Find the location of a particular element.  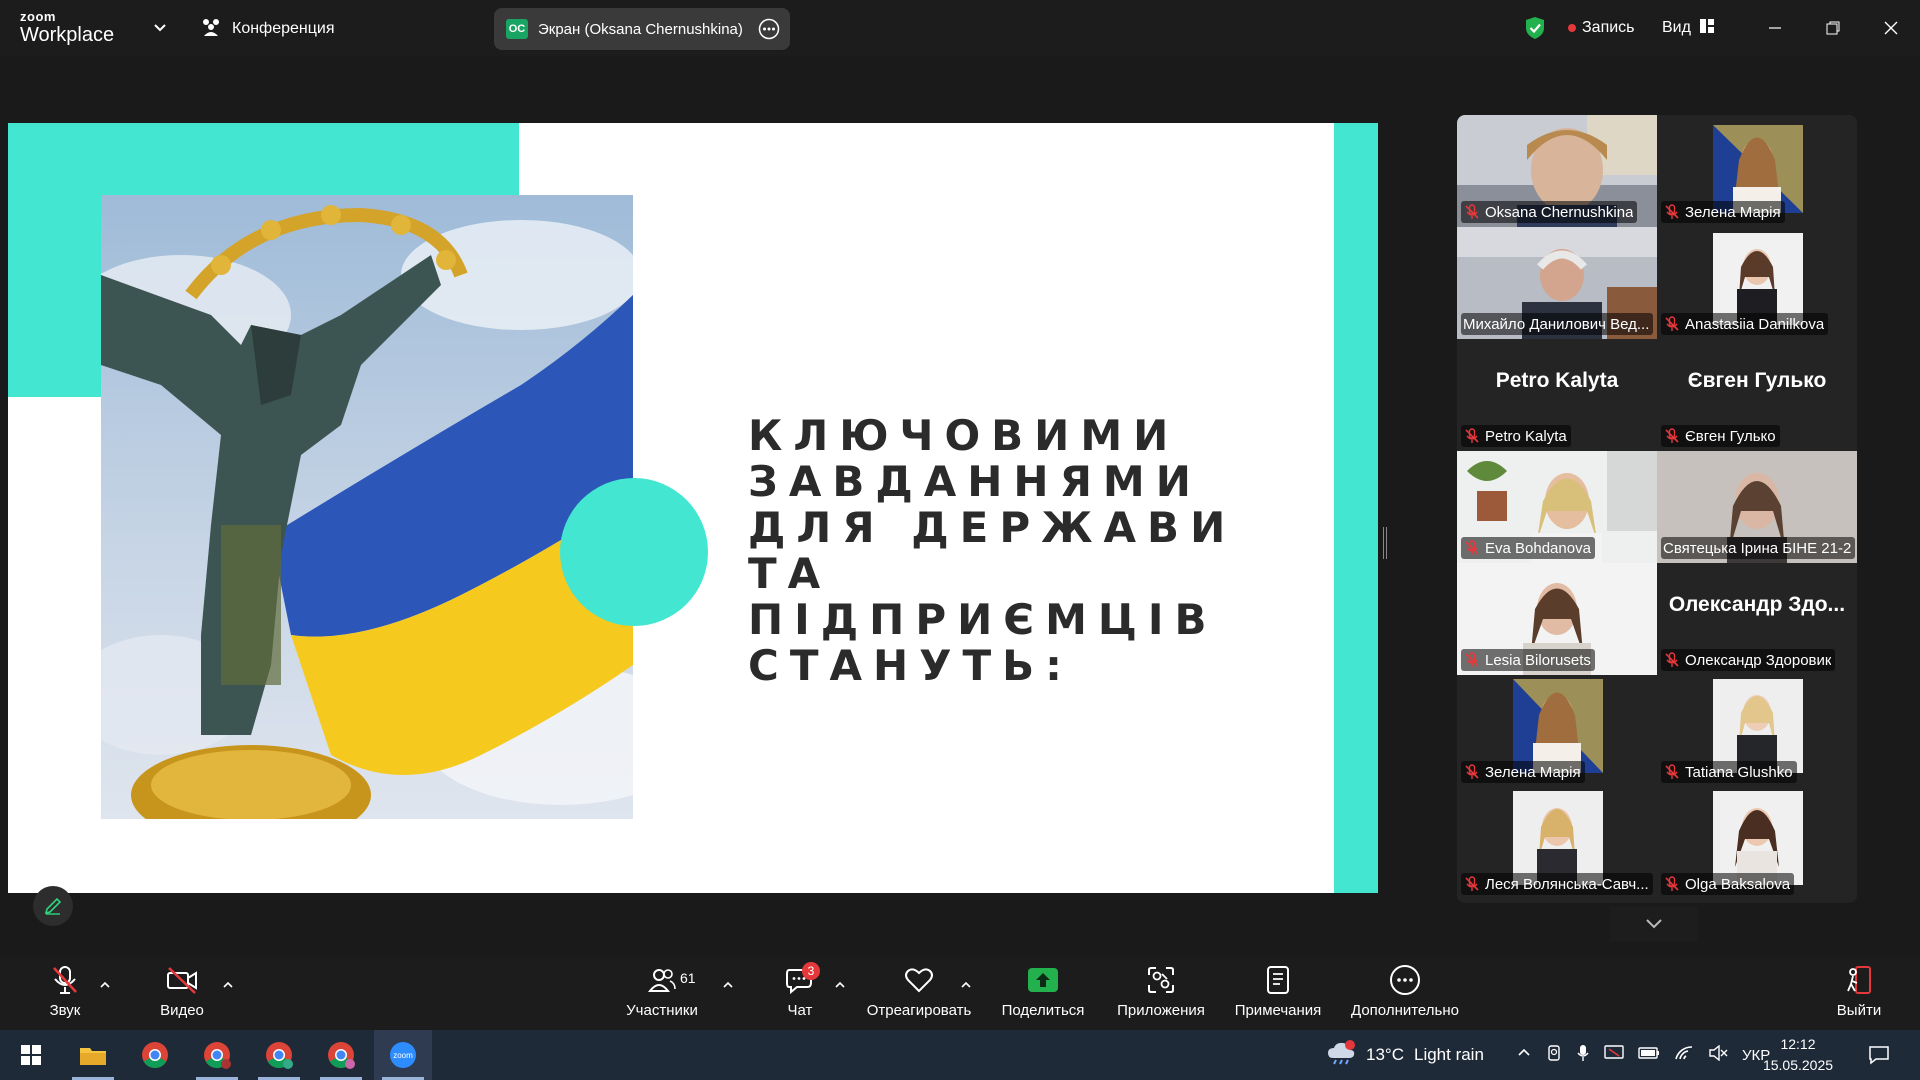

weather-temp: 13°C is located at coordinates (1385, 1054).